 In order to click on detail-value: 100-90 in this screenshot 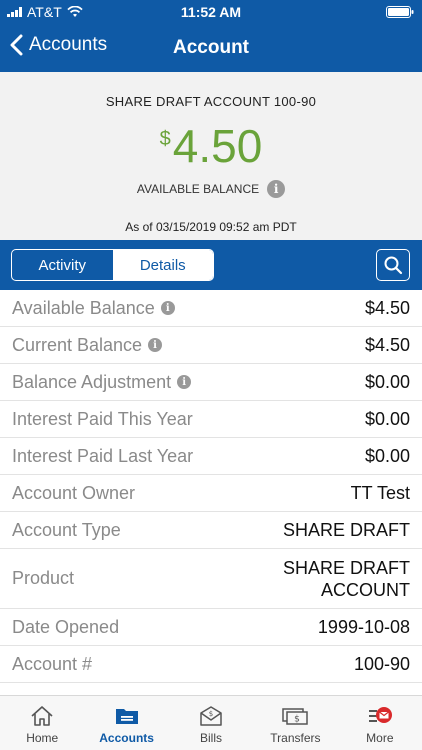, I will do `click(381, 664)`.